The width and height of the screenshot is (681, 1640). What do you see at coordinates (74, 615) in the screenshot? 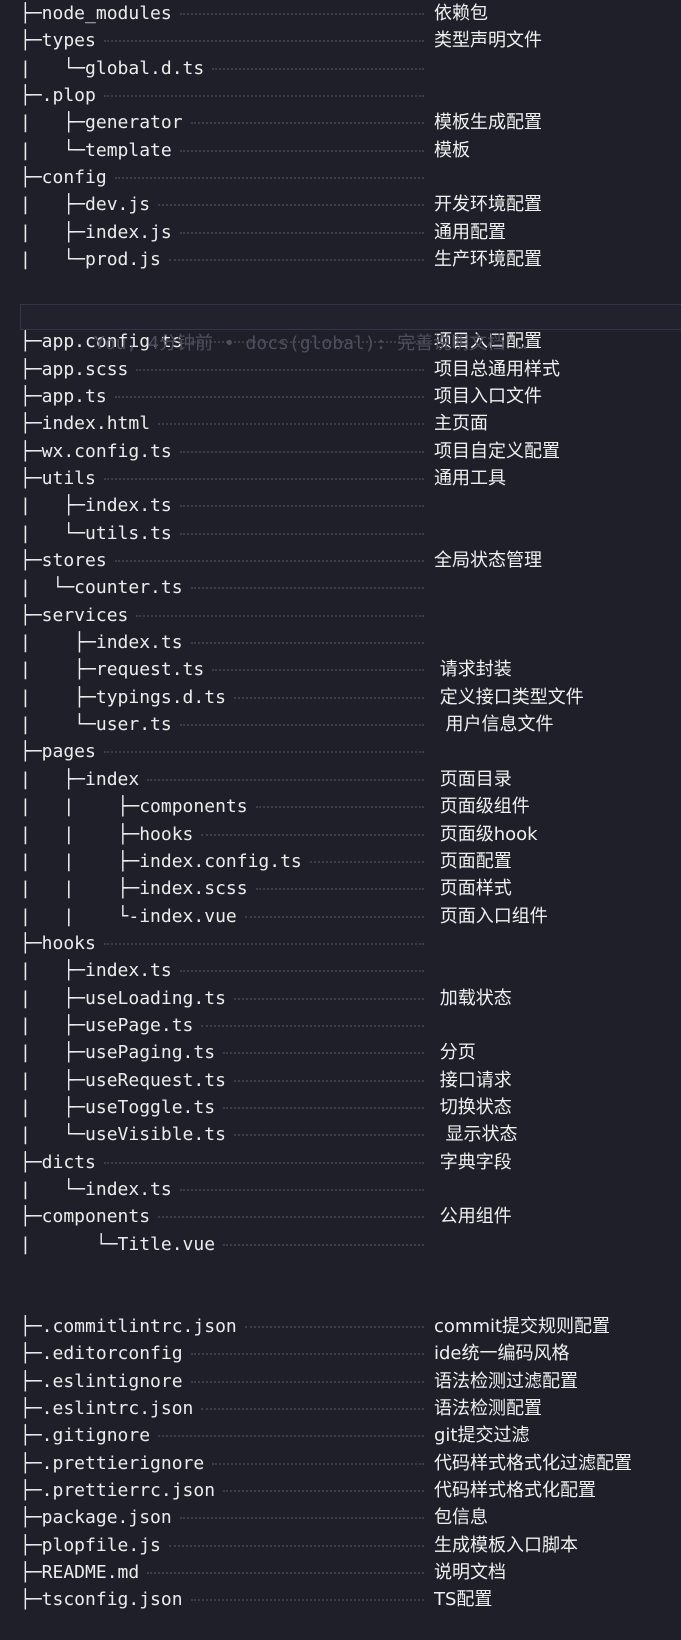
I see `tree-entry: ├─services` at bounding box center [74, 615].